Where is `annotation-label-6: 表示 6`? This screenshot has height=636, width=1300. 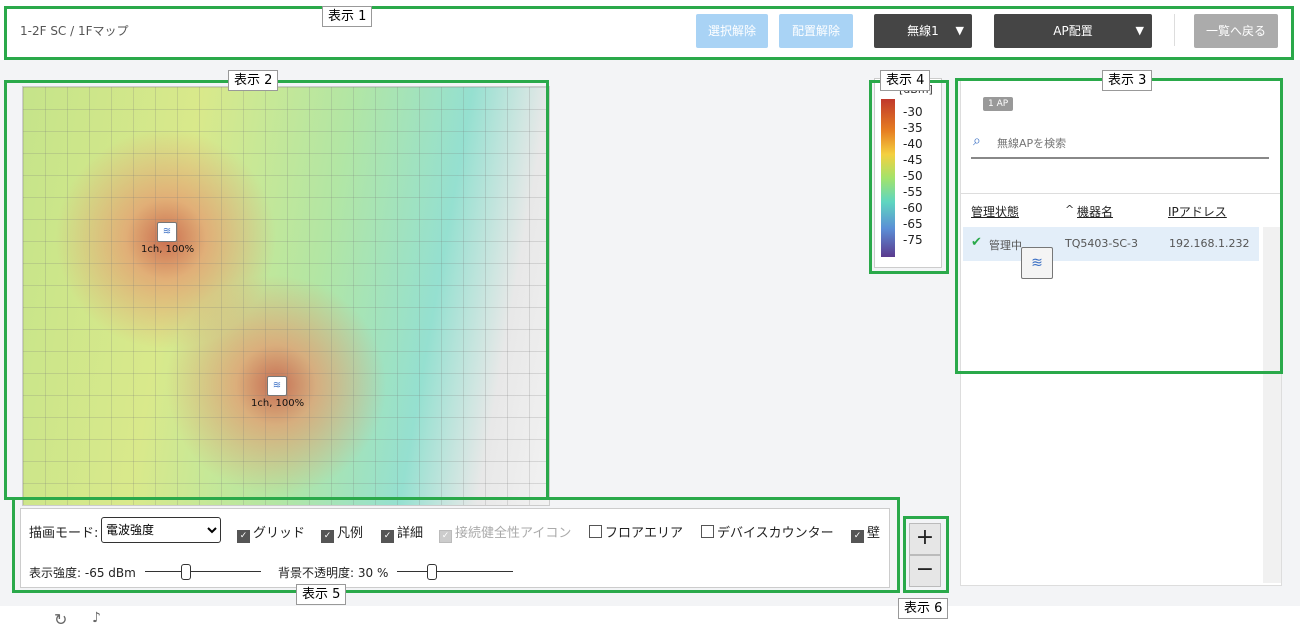 annotation-label-6: 表示 6 is located at coordinates (923, 608).